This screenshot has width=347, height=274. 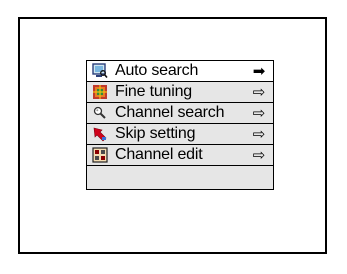 What do you see at coordinates (153, 91) in the screenshot?
I see `menu-item-label: Fine tuning` at bounding box center [153, 91].